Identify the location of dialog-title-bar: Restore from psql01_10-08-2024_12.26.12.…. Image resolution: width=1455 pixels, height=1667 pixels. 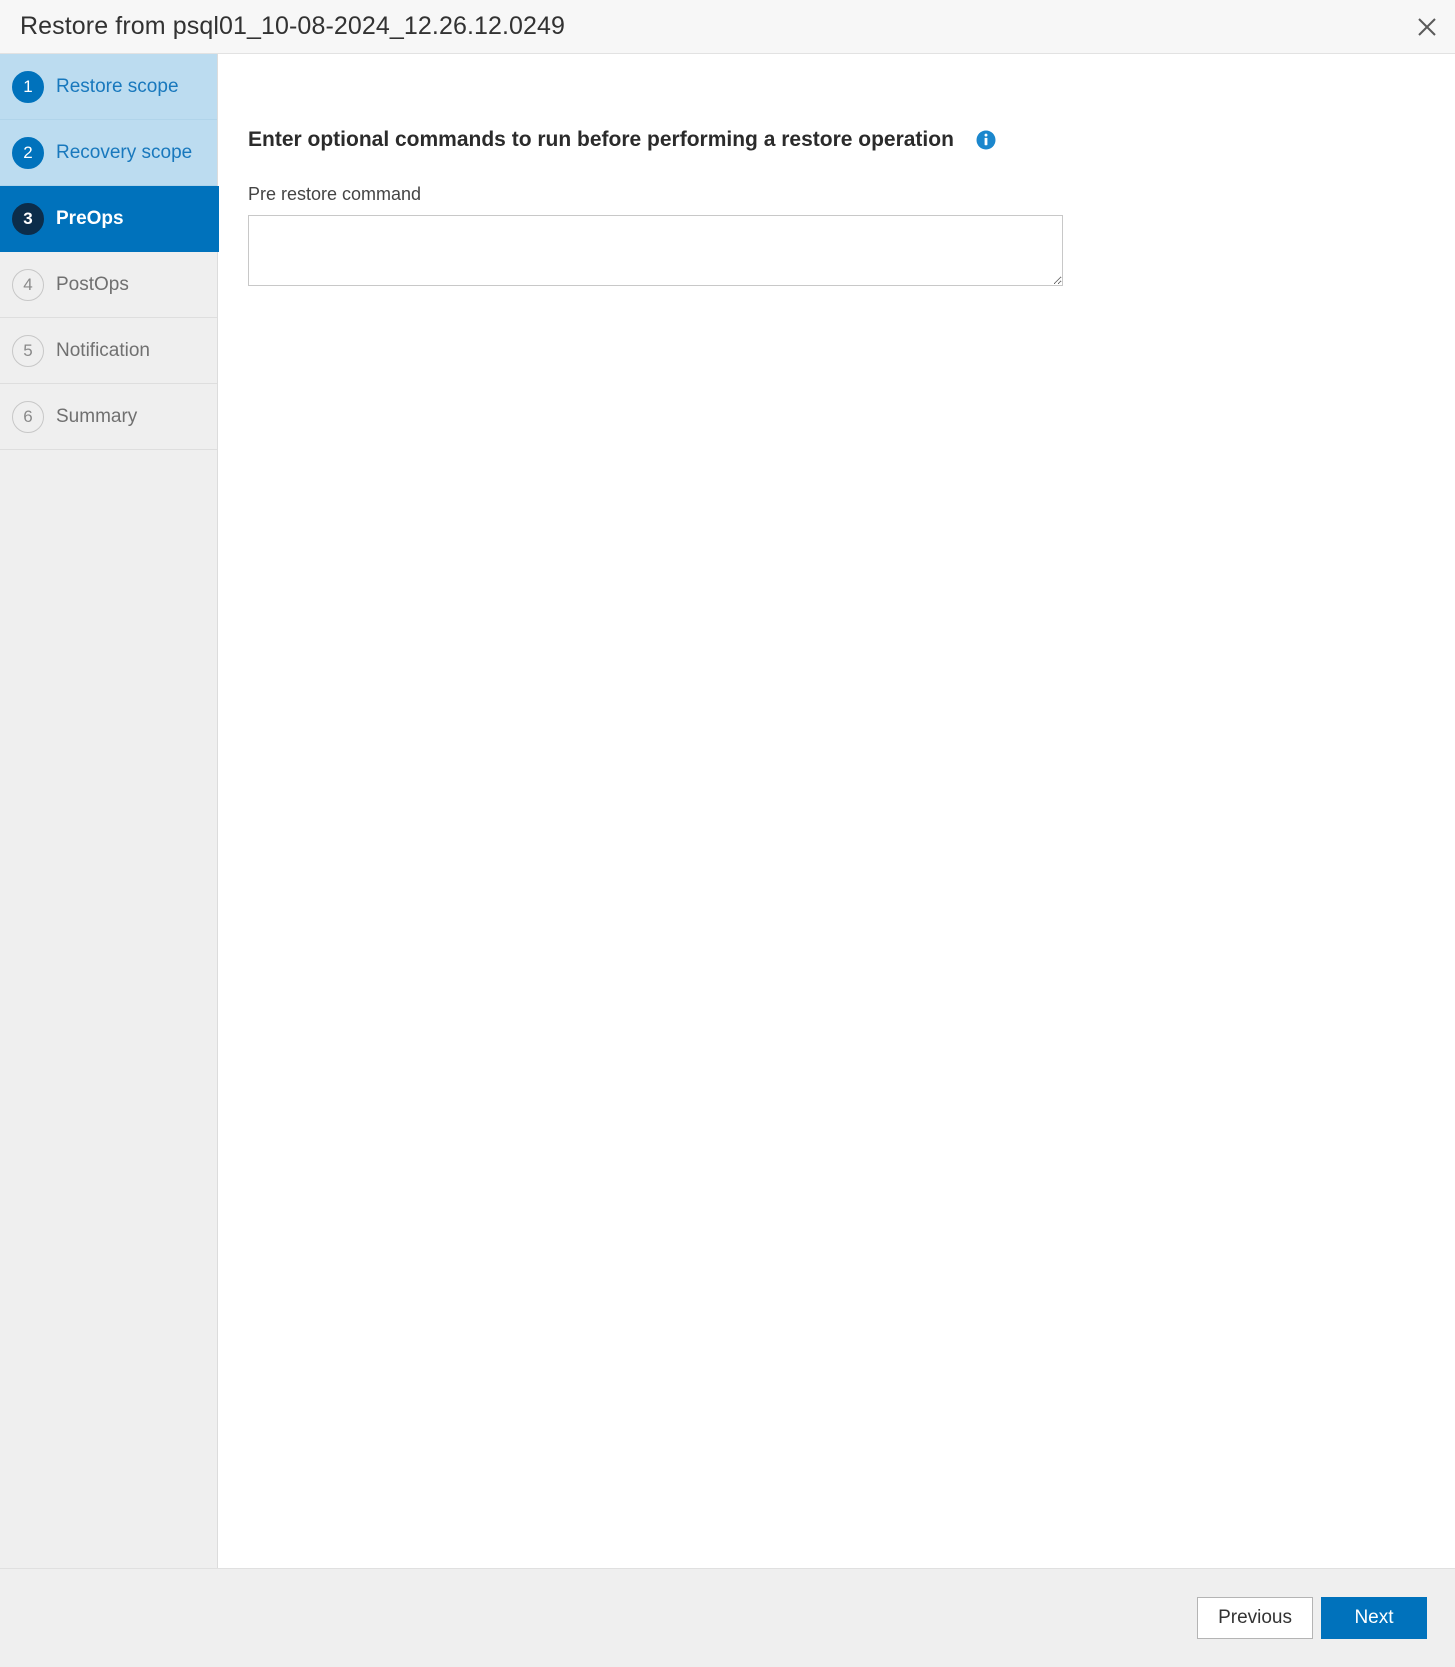
(727, 27).